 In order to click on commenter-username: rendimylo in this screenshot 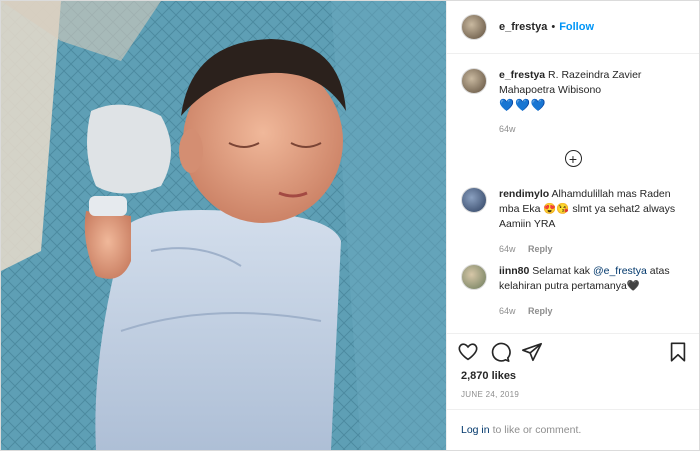, I will do `click(524, 194)`.